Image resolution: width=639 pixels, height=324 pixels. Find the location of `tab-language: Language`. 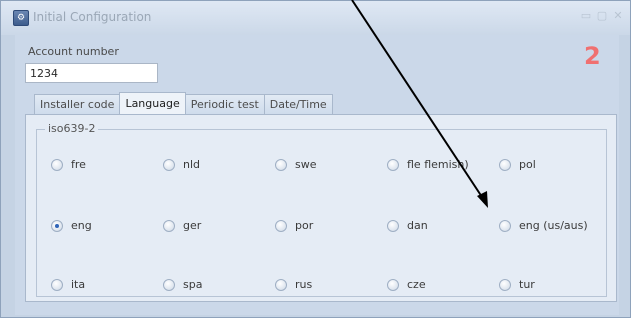

tab-language: Language is located at coordinates (152, 103).